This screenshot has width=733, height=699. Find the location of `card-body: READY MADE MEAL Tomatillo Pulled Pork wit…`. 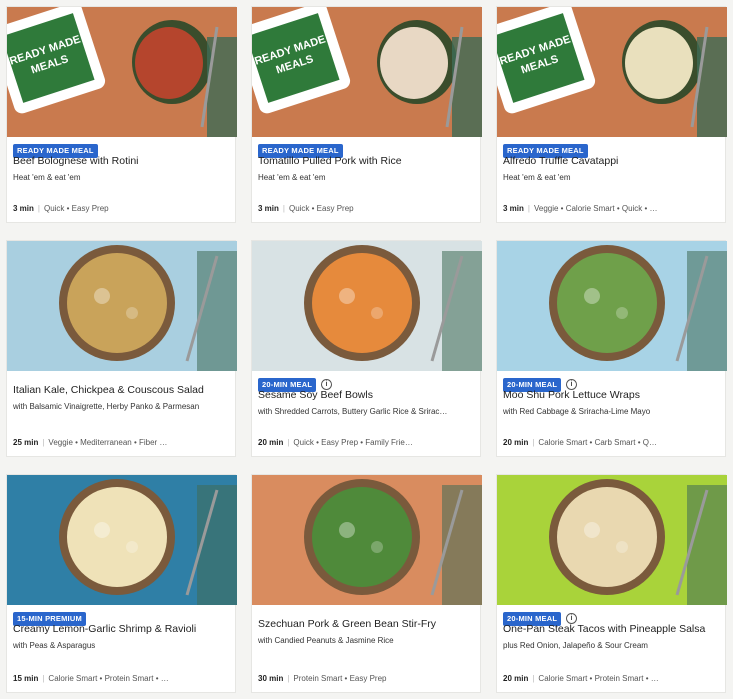

card-body: READY MADE MEAL Tomatillo Pulled Pork wit… is located at coordinates (366, 180).